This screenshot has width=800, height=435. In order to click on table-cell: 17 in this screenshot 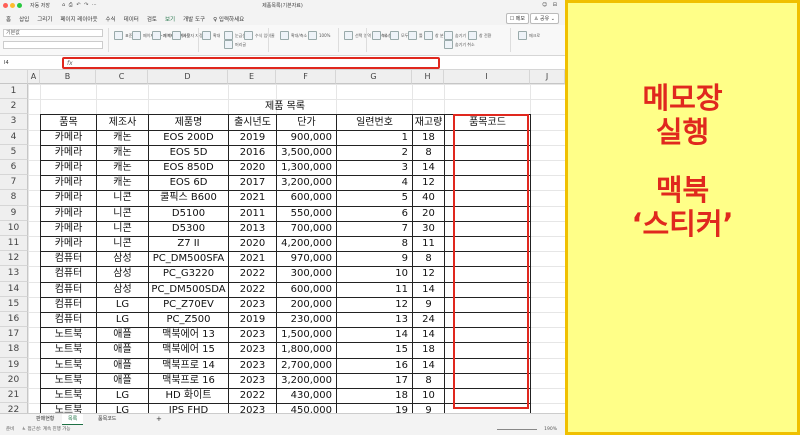, I will do `click(374, 380)`.